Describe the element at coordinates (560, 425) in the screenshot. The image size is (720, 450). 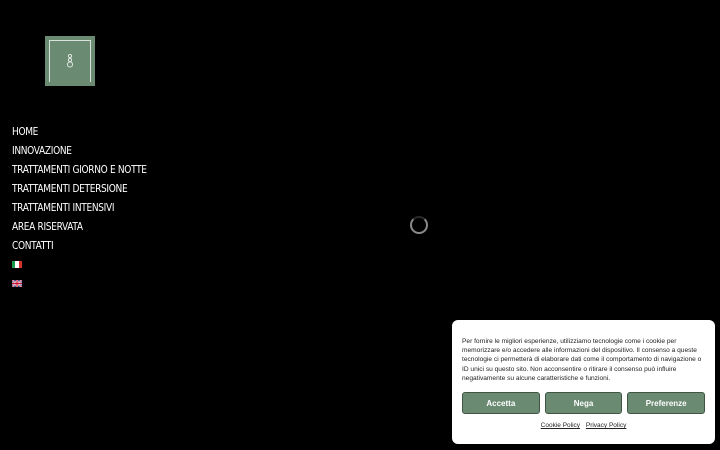
I see `cookie-policy-link: Cookie Policy` at that location.